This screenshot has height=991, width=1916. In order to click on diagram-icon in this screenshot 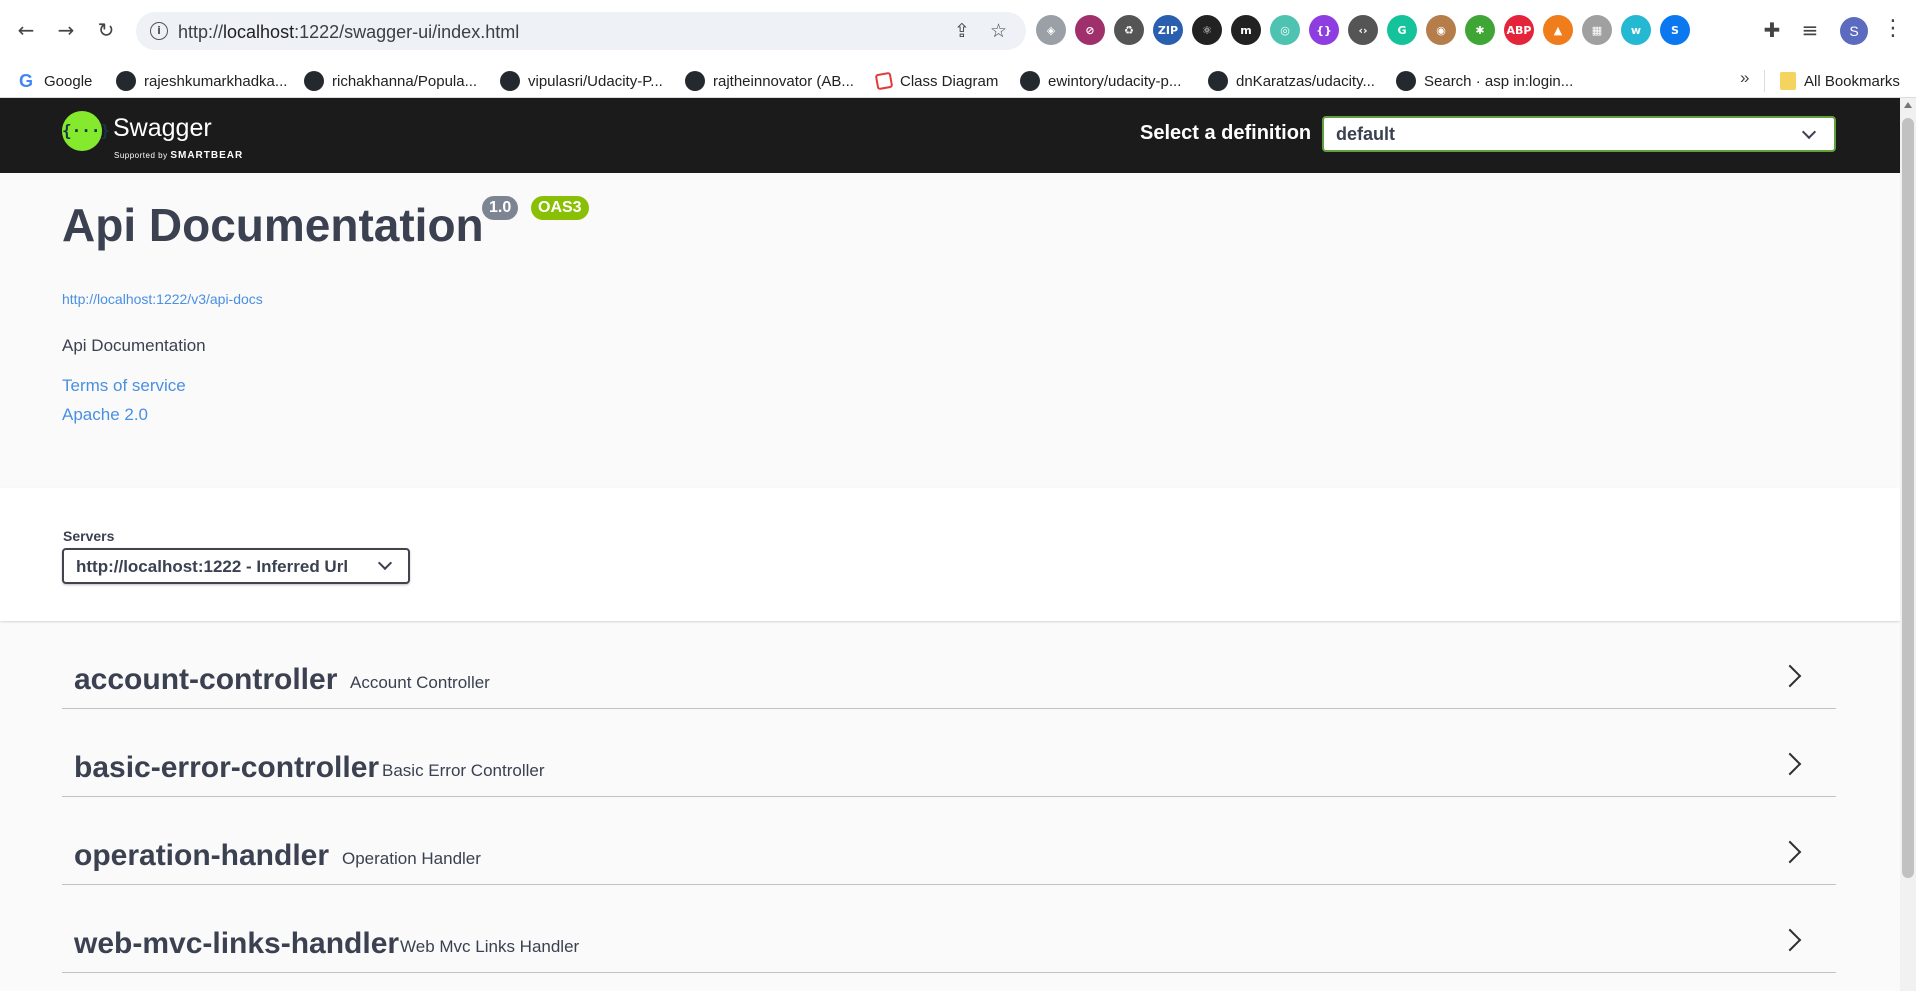, I will do `click(884, 81)`.